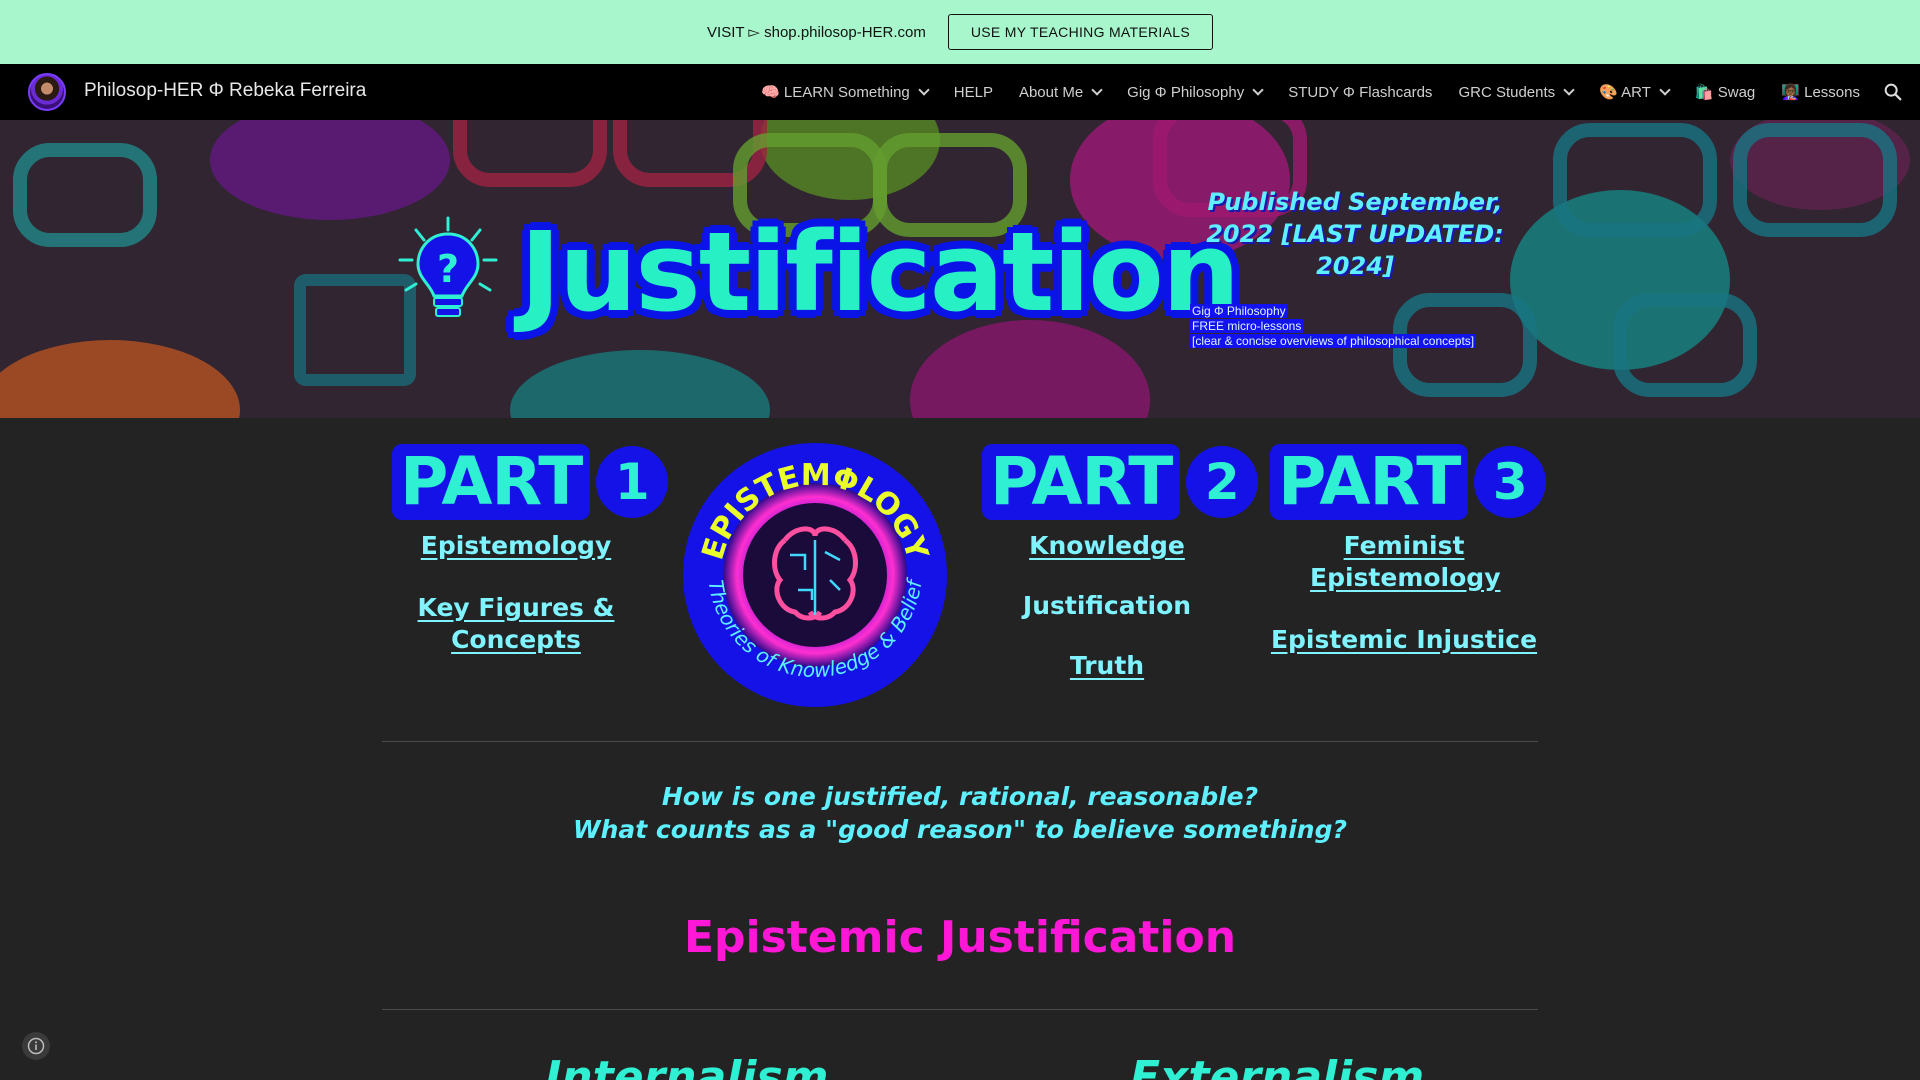  Describe the element at coordinates (225, 91) in the screenshot. I see `site-title: Philosop-HER Φ Rebeka Ferreira` at that location.